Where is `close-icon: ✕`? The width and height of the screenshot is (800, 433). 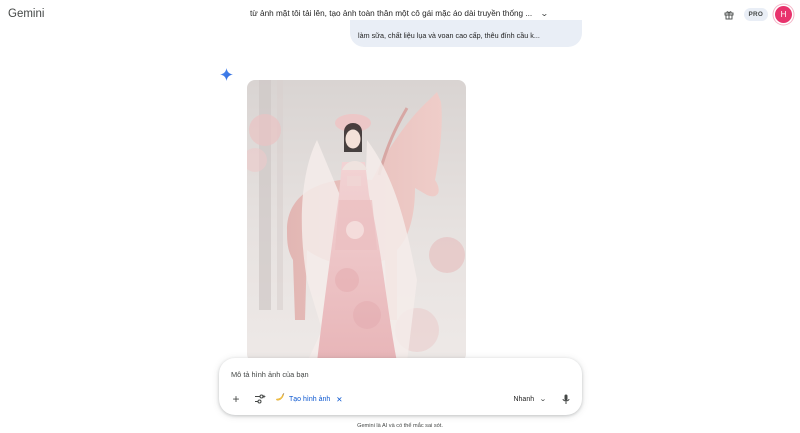 close-icon: ✕ is located at coordinates (339, 399).